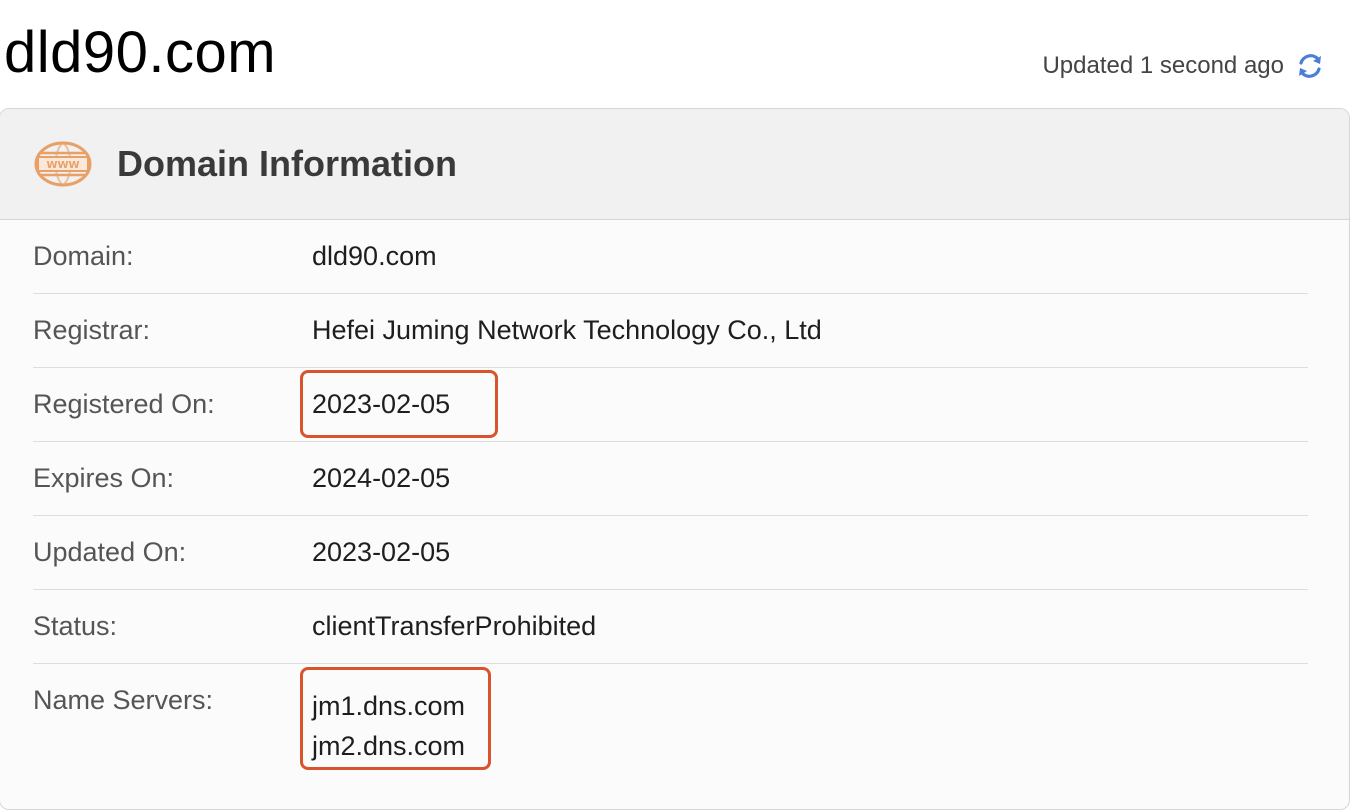  I want to click on row-status: Status: clientTransferProhibited, so click(670, 627).